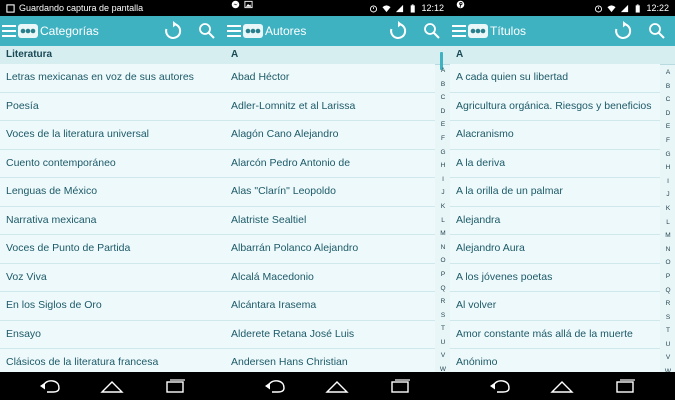  I want to click on list-item: Alejandro Aura, so click(555, 249).